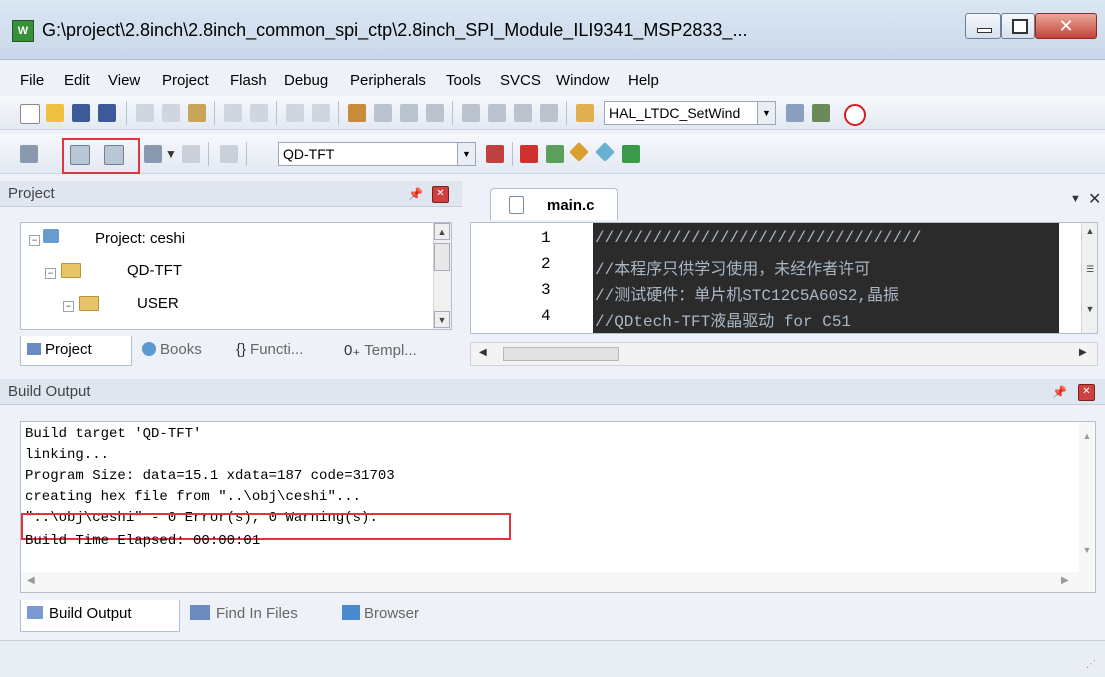 The image size is (1105, 677). What do you see at coordinates (383, 113) in the screenshot?
I see `prev-bookmark-icon` at bounding box center [383, 113].